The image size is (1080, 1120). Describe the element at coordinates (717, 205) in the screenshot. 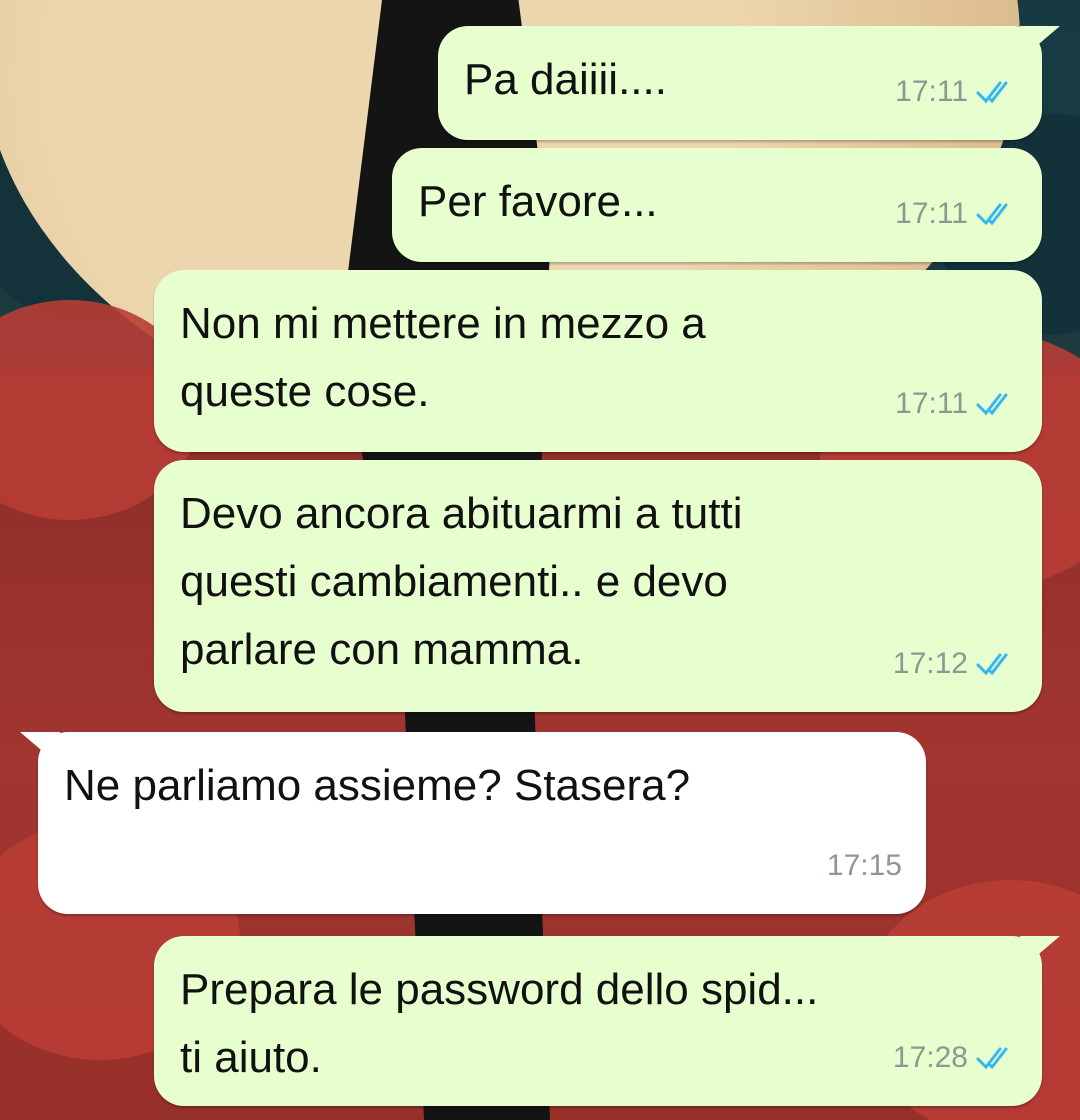

I see `message-bubble-outgoing: Per favore... 17:11` at that location.